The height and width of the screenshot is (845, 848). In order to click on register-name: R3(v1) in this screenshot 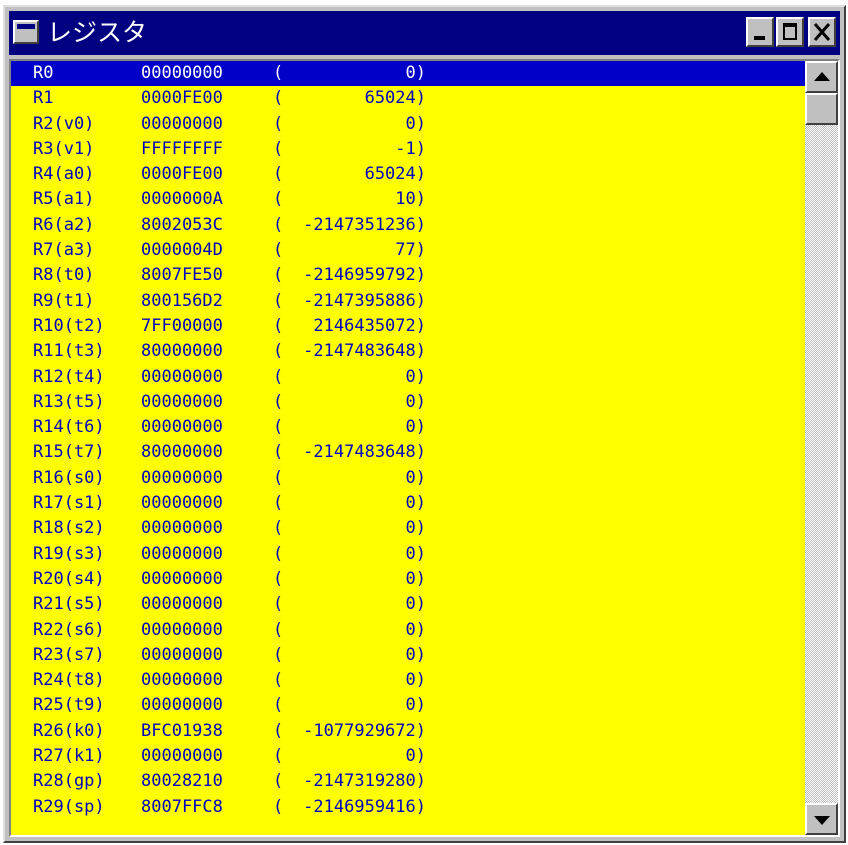, I will do `click(64, 148)`.